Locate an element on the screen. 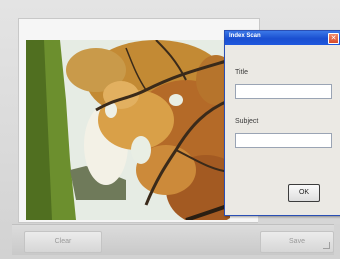  save-button-label: Save is located at coordinates (297, 241).